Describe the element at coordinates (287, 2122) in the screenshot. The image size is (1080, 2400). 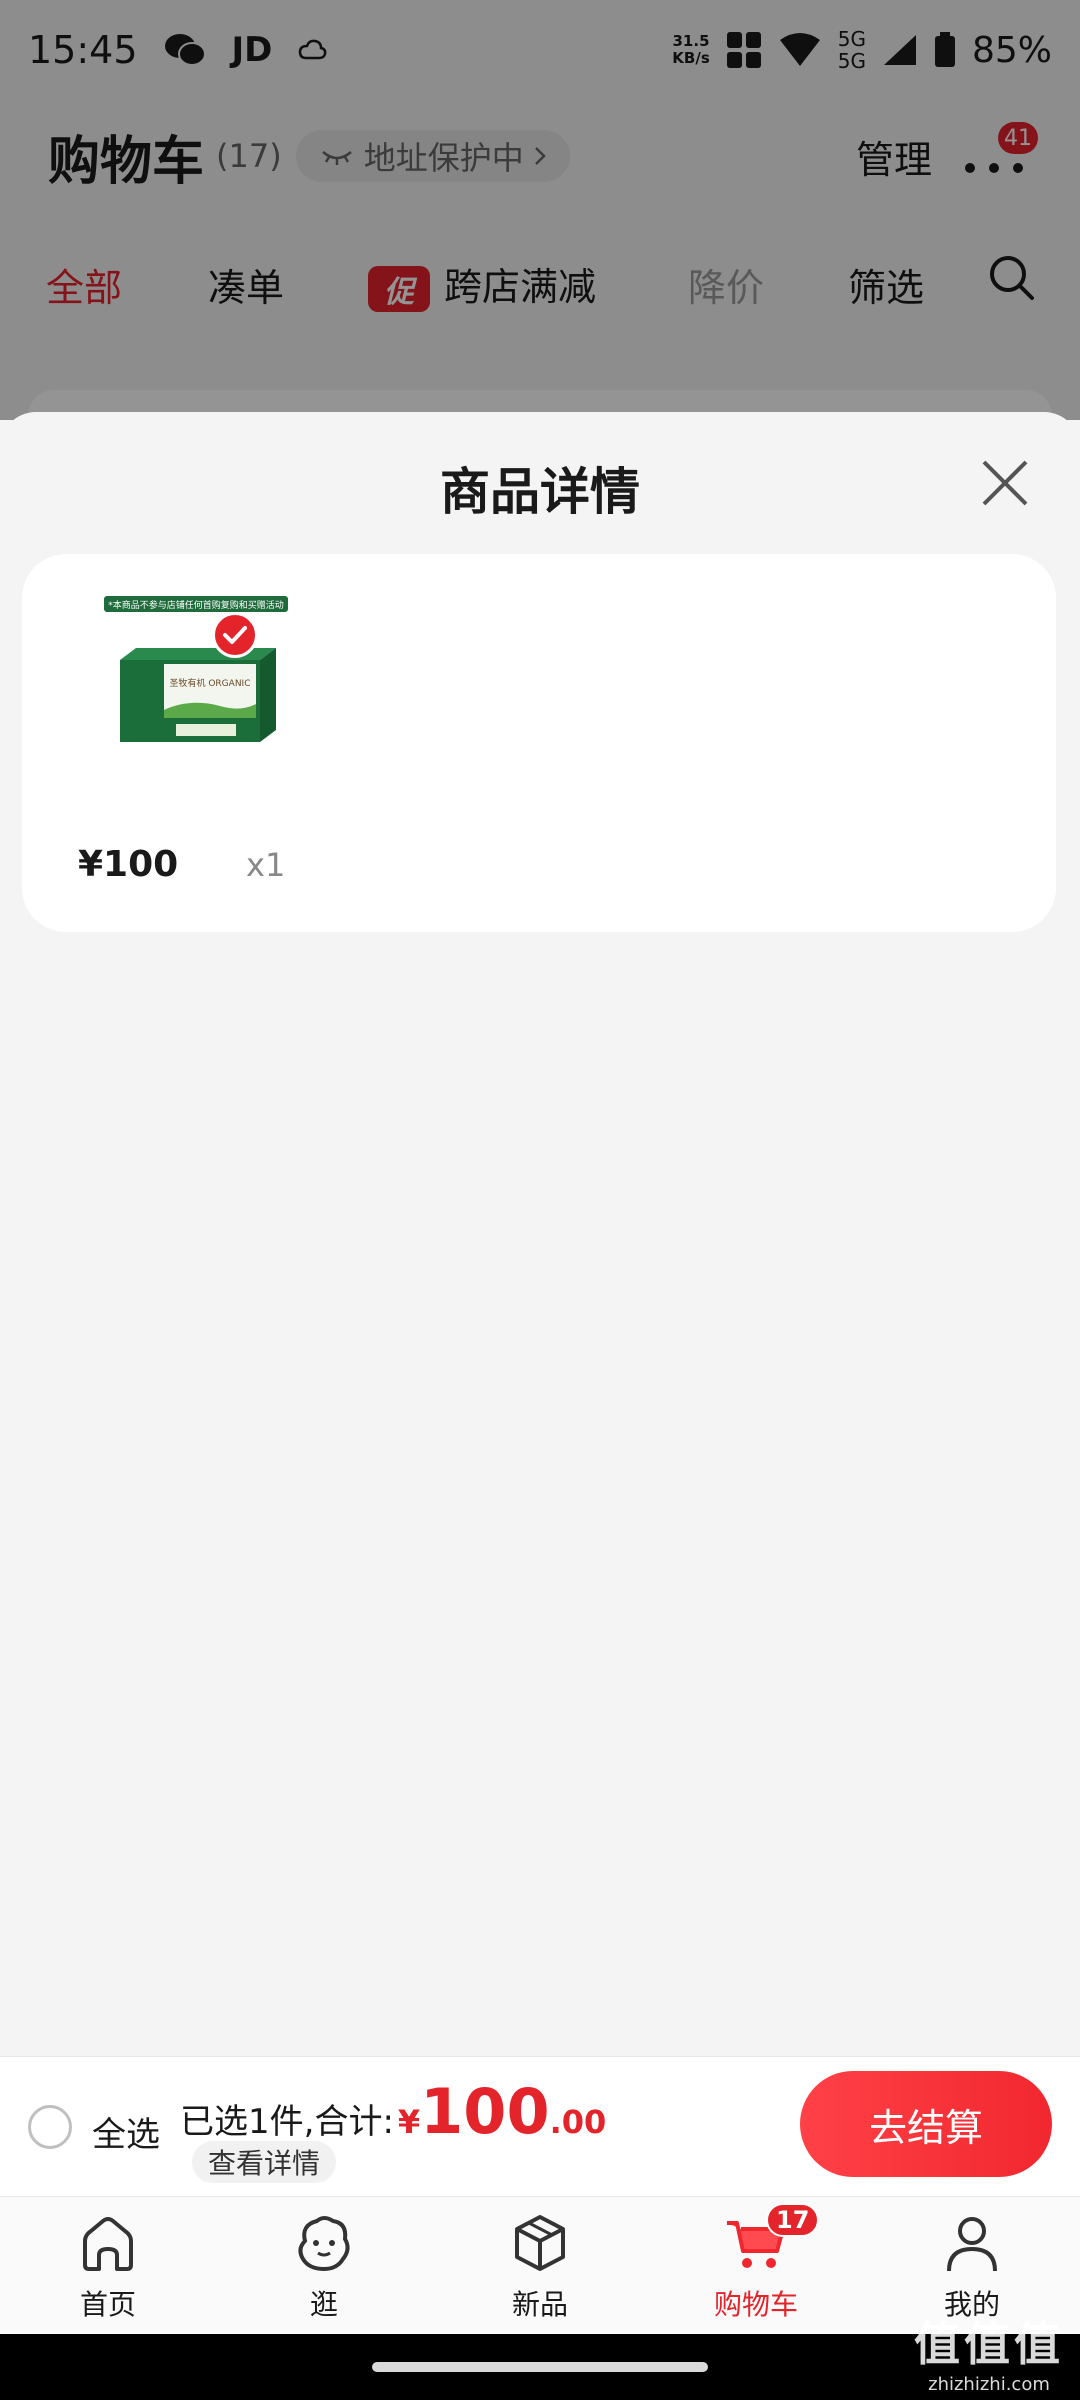
I see `summary-label: 已选1件,合计:` at that location.